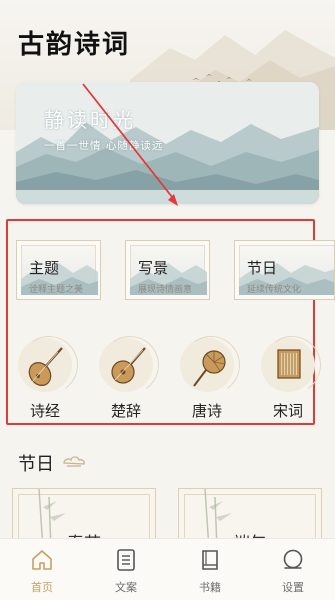 The height and width of the screenshot is (600, 335). I want to click on category-chuci, so click(130, 365).